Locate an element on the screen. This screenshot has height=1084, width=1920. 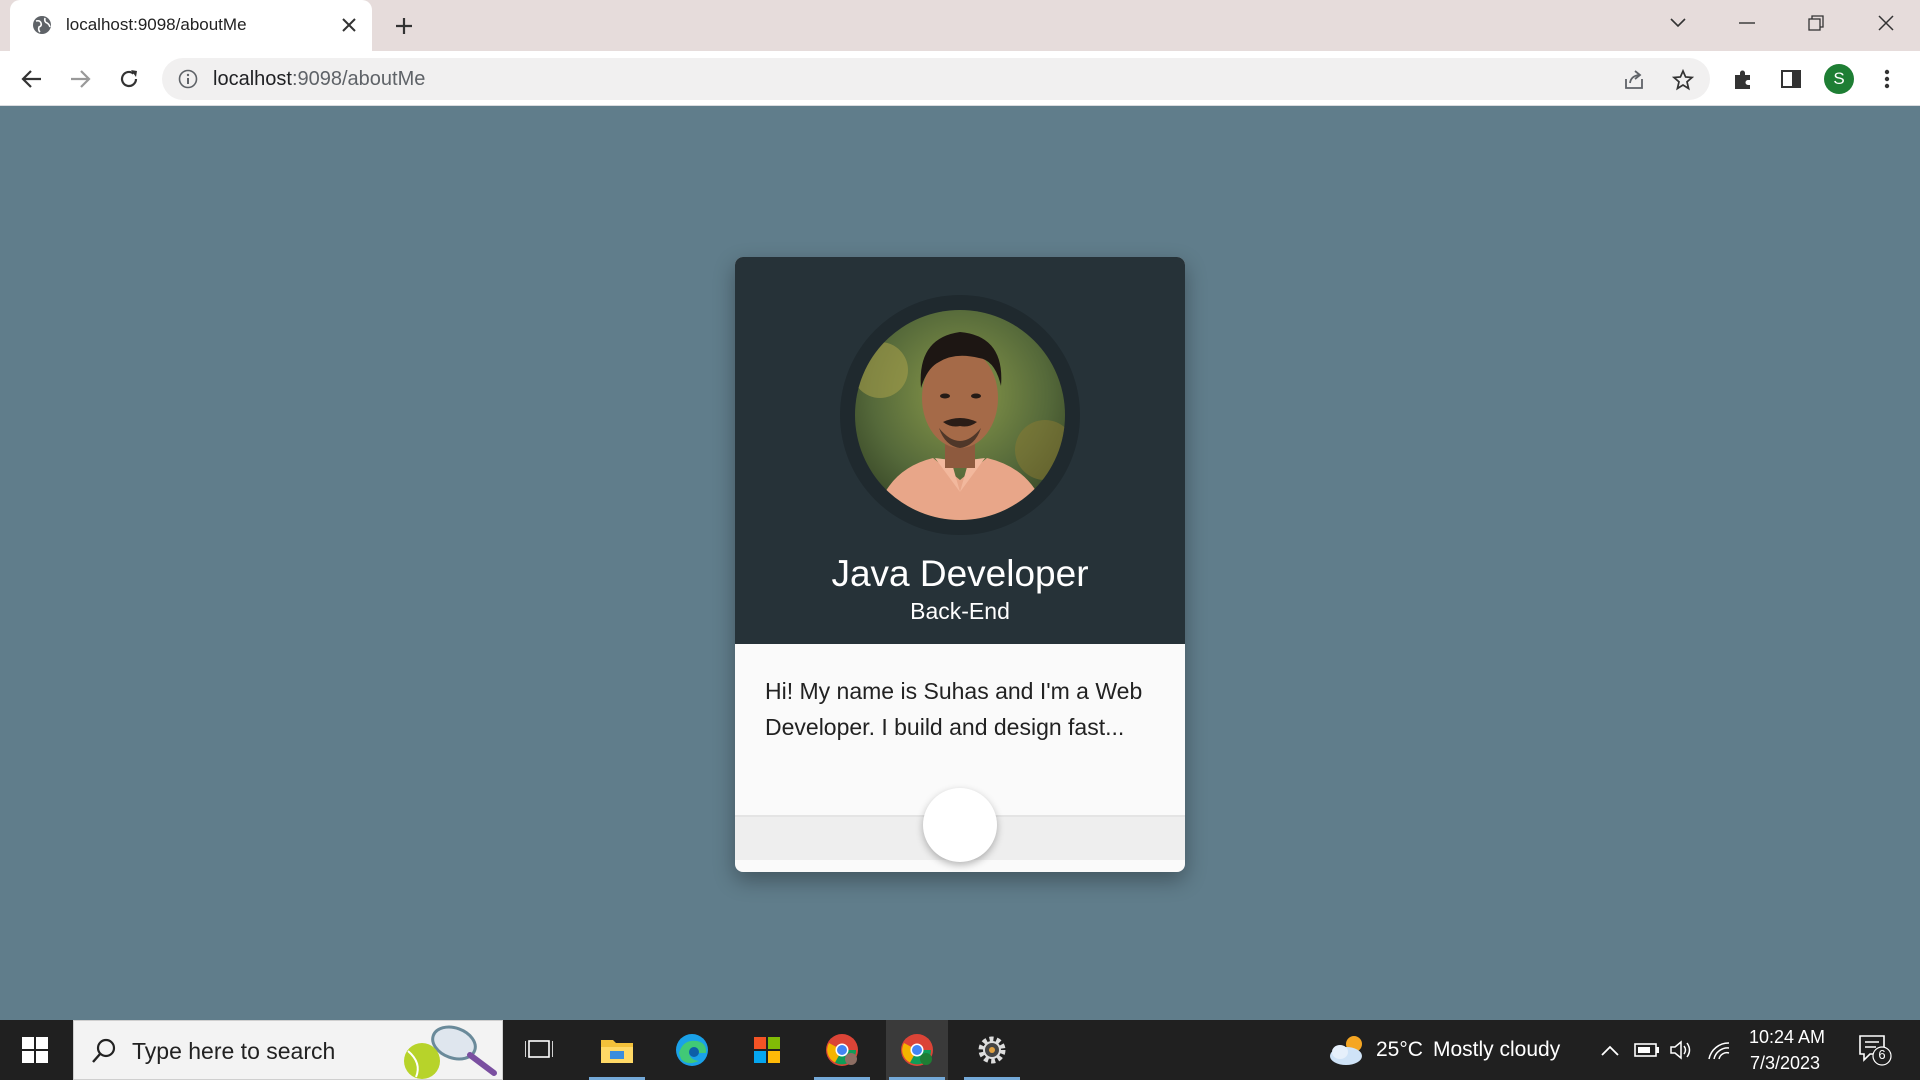
taskbar-search-box: Type here to search is located at coordinates (288, 1050).